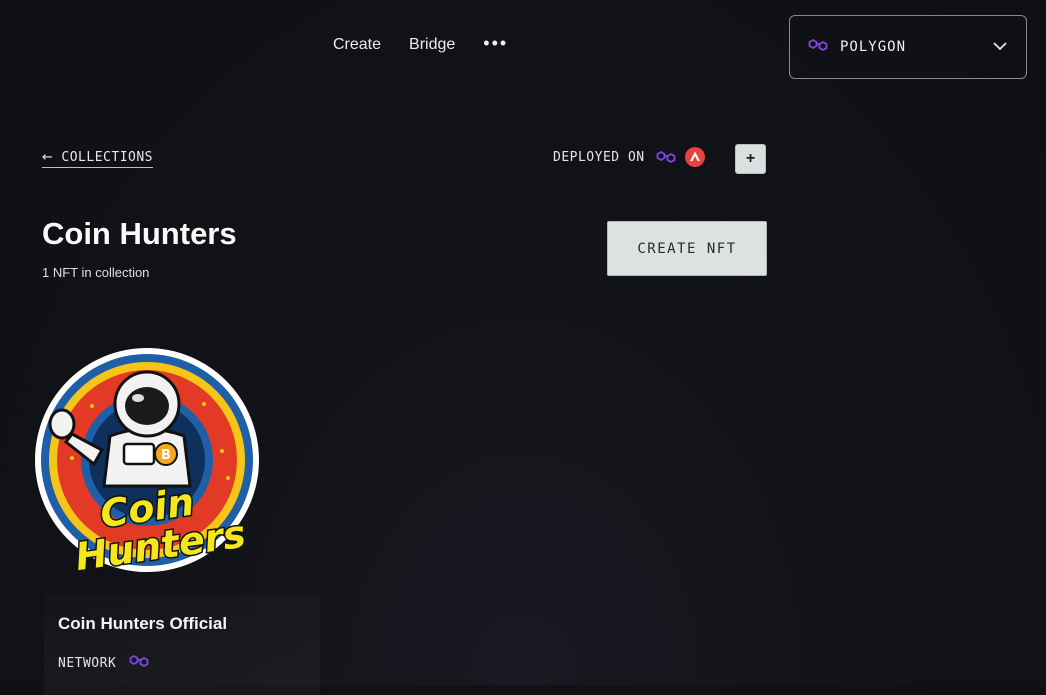 The width and height of the screenshot is (1046, 695). I want to click on nav-bridge-link: Bridge, so click(432, 45).